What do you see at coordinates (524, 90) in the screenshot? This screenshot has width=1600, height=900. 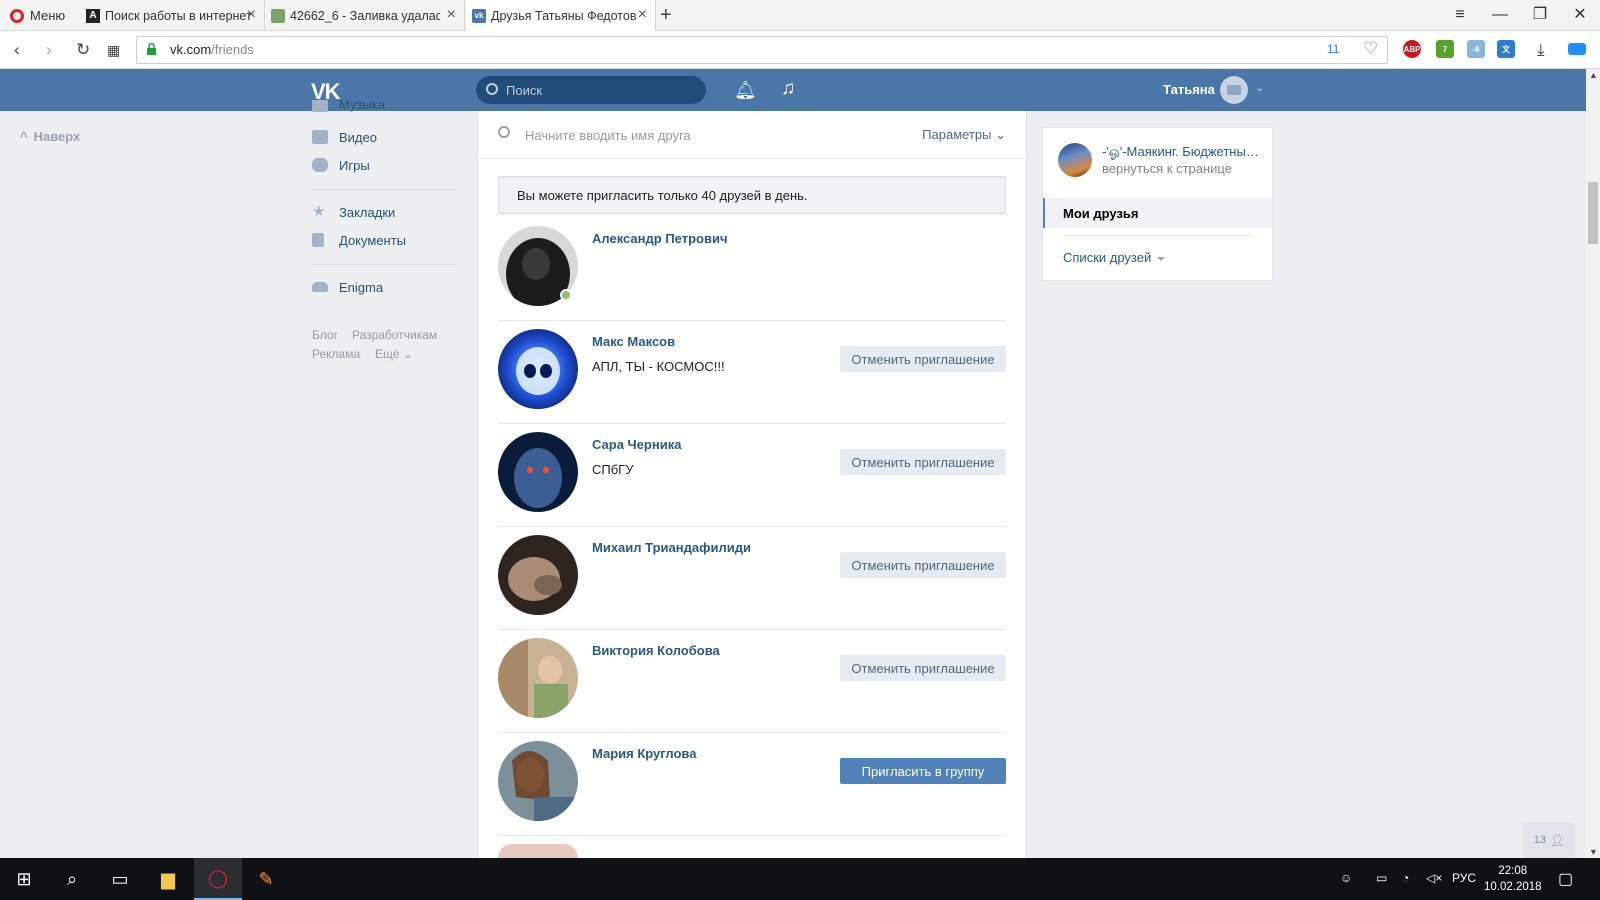 I see `vk-search-placeholder: Поиск` at bounding box center [524, 90].